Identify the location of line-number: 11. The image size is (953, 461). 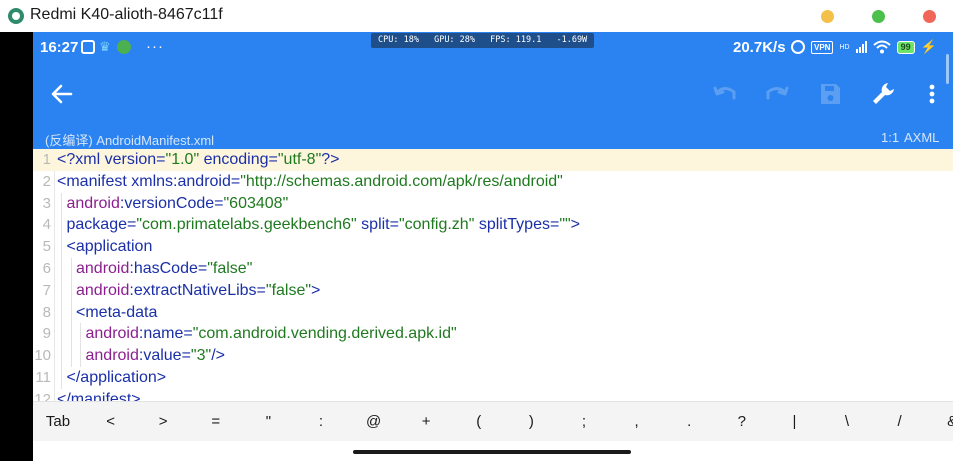
(43, 377).